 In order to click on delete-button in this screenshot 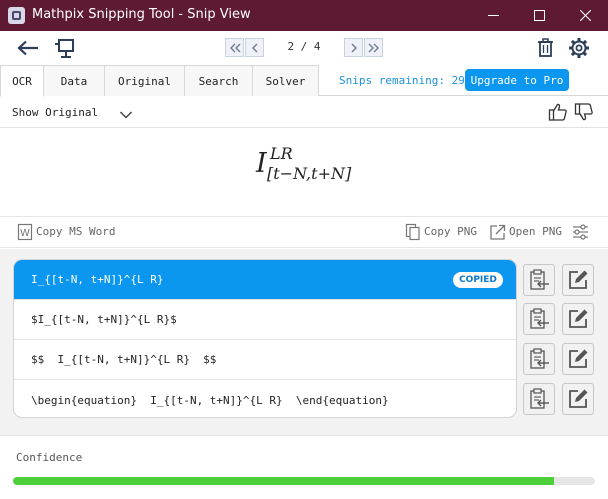, I will do `click(545, 48)`.